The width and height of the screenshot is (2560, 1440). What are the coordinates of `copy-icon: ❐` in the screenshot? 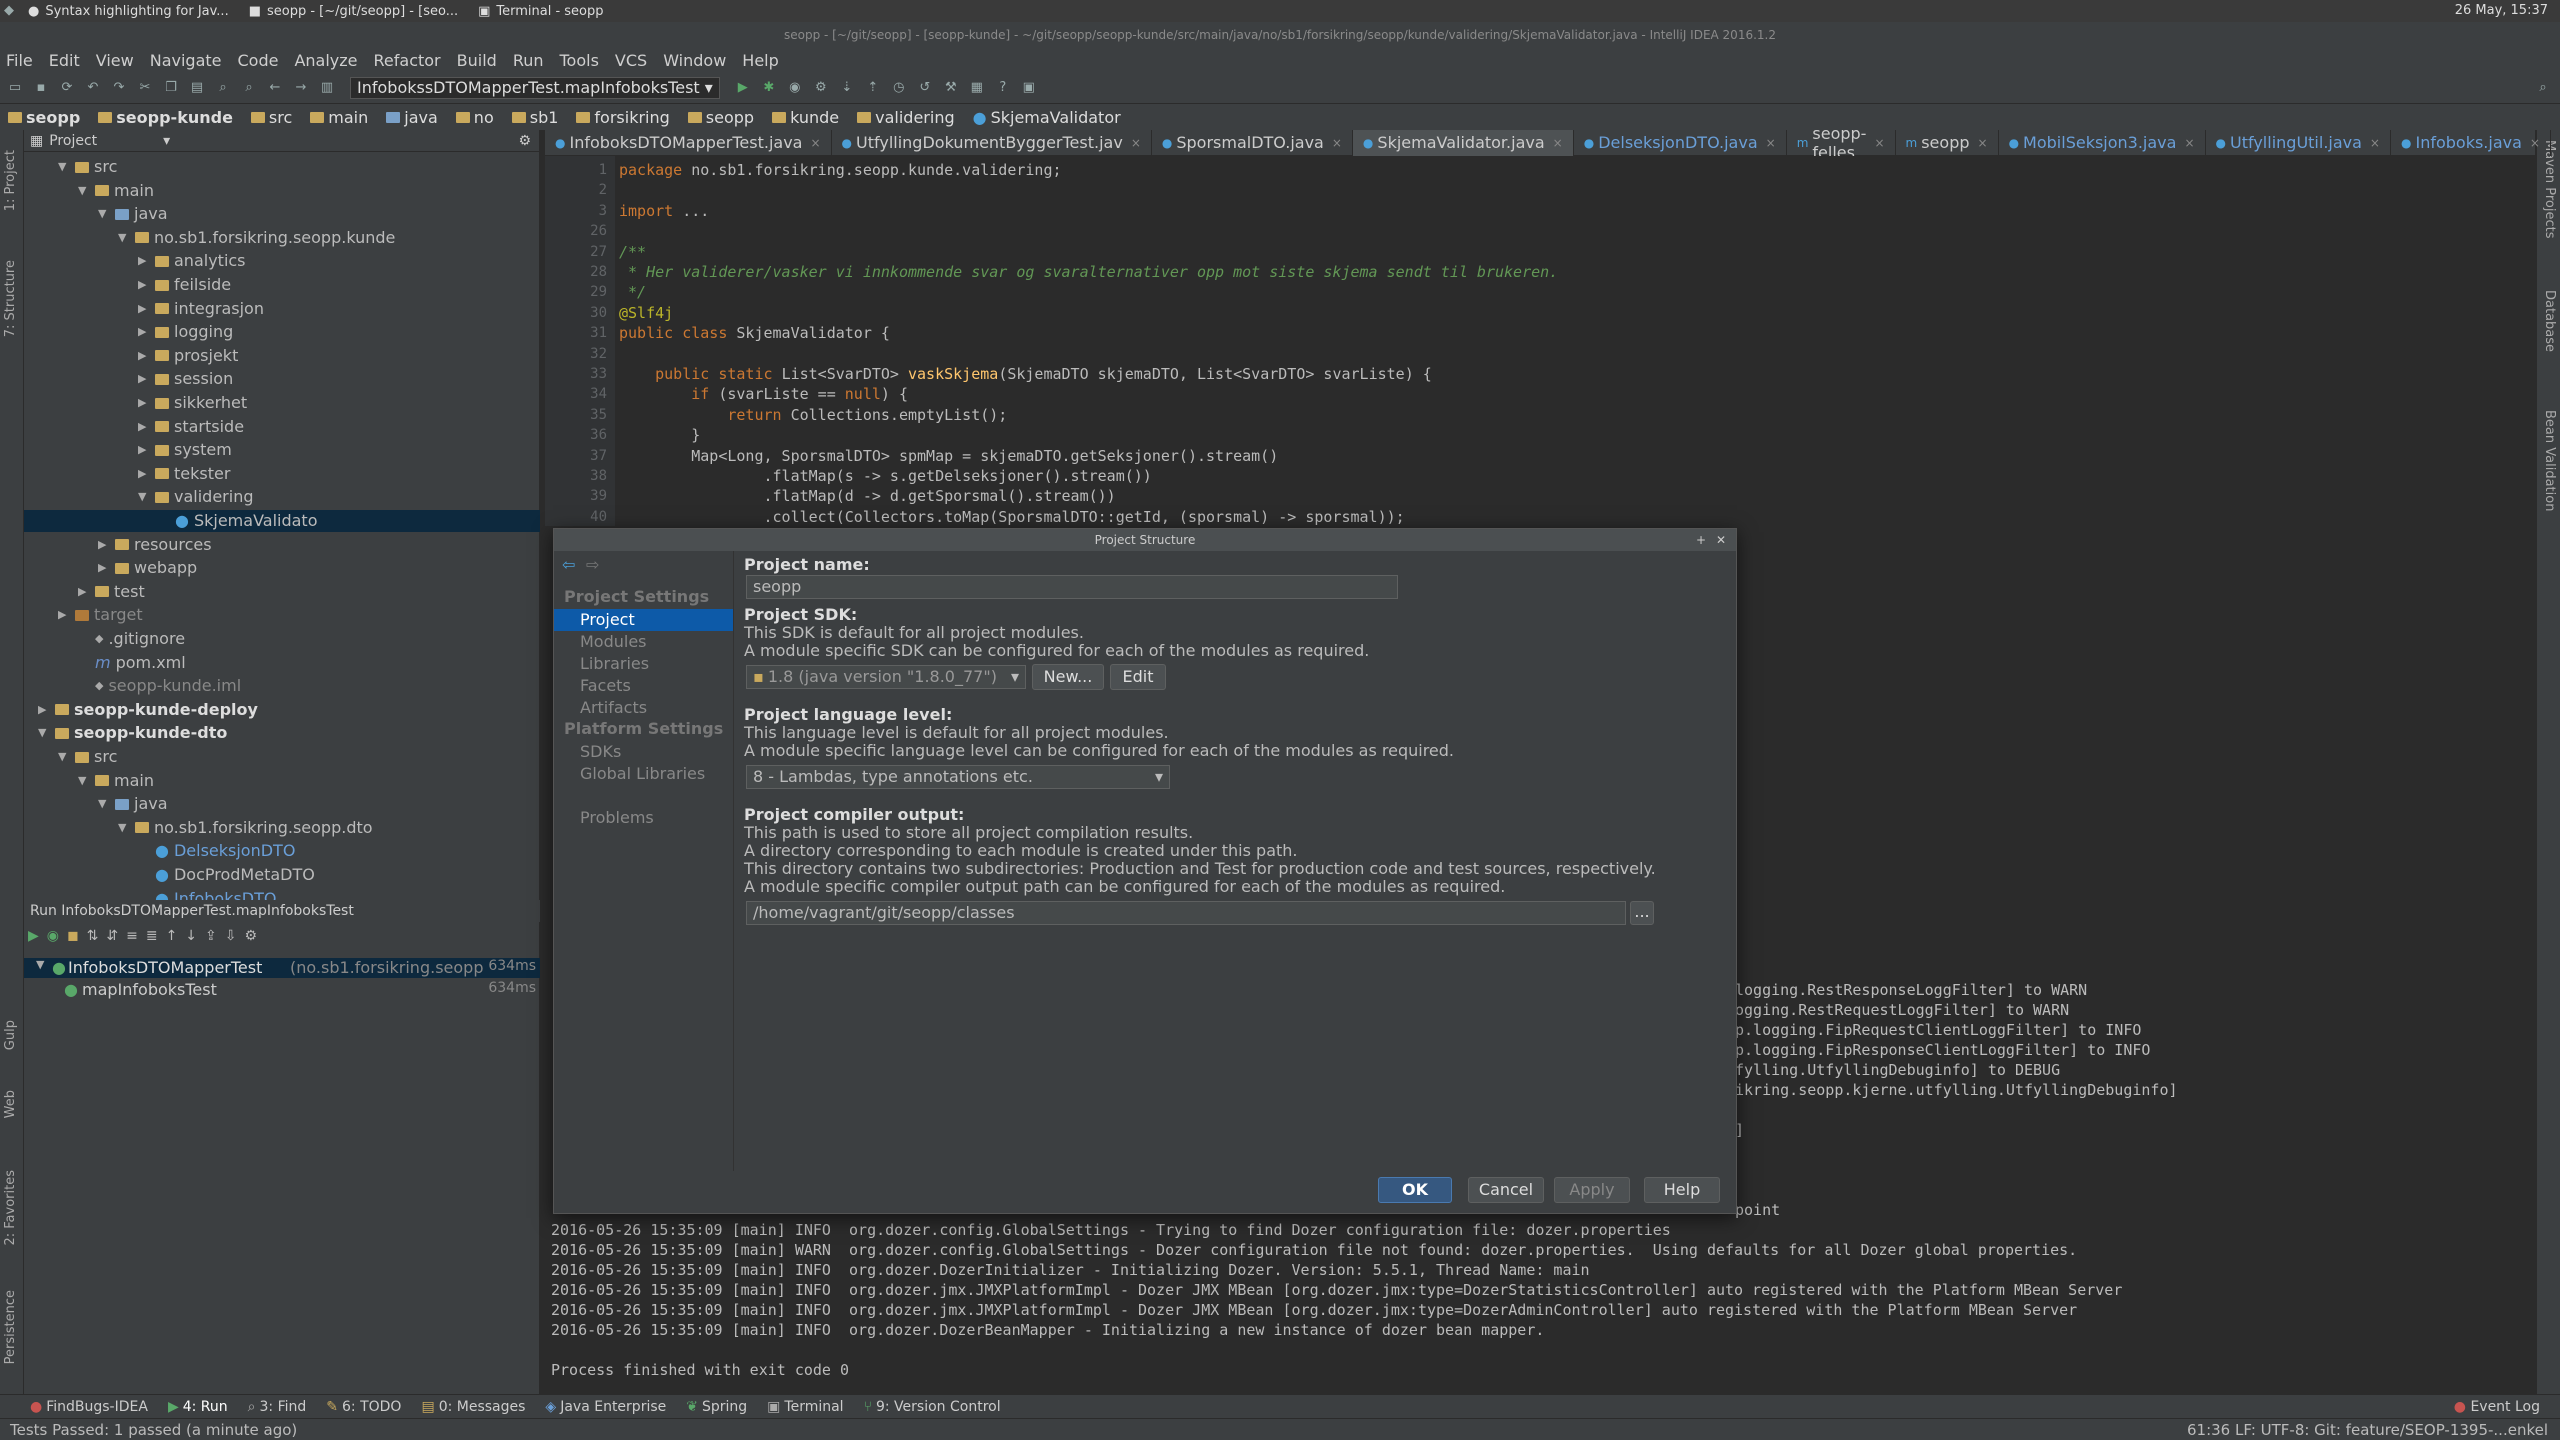 It's located at (171, 88).